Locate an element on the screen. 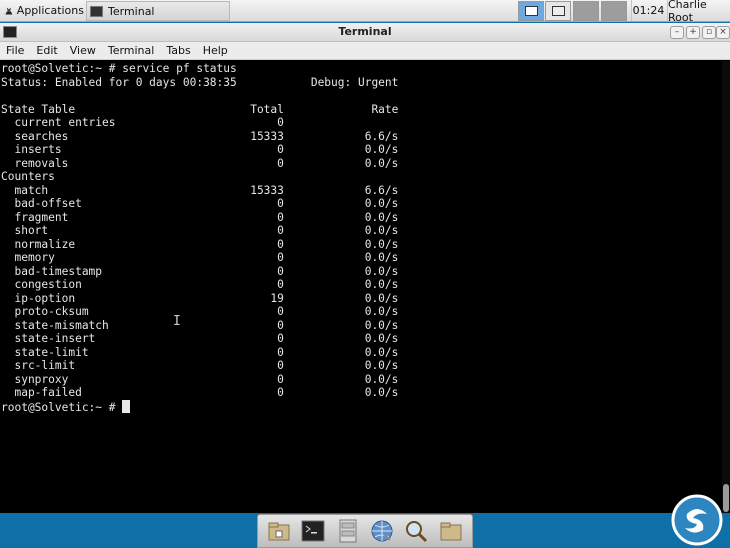  terminal-line: state-insert 0 0.0/s is located at coordinates (200, 338).